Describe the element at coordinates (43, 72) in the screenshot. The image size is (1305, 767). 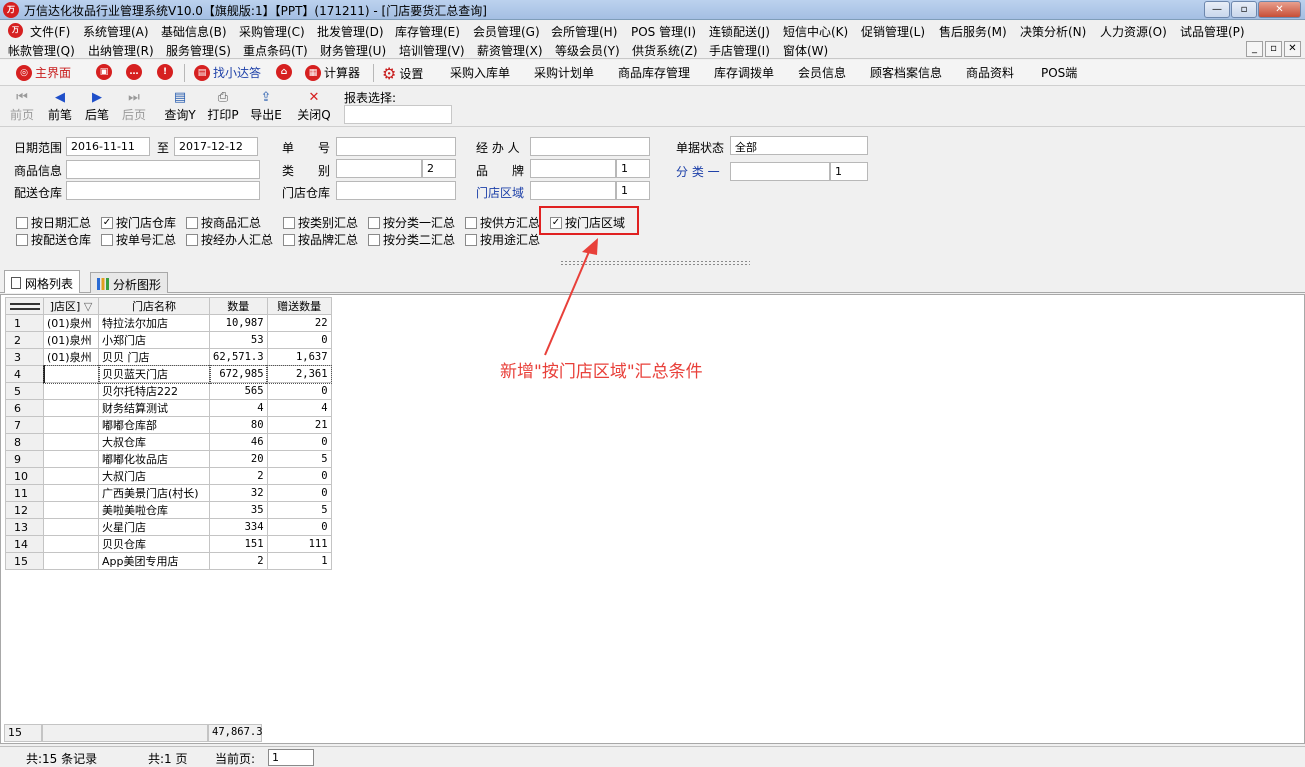
I see `home-button: ◎ 主界面` at that location.